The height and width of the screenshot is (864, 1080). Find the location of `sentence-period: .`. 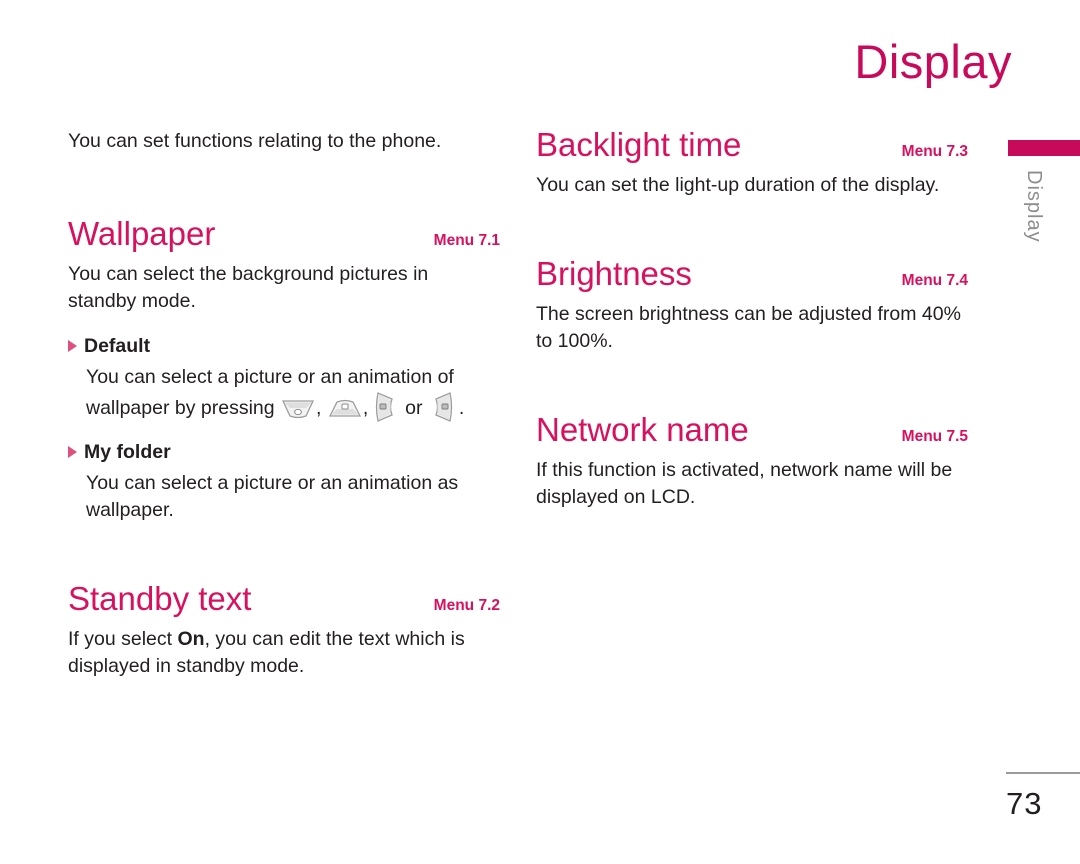

sentence-period: . is located at coordinates (461, 407).